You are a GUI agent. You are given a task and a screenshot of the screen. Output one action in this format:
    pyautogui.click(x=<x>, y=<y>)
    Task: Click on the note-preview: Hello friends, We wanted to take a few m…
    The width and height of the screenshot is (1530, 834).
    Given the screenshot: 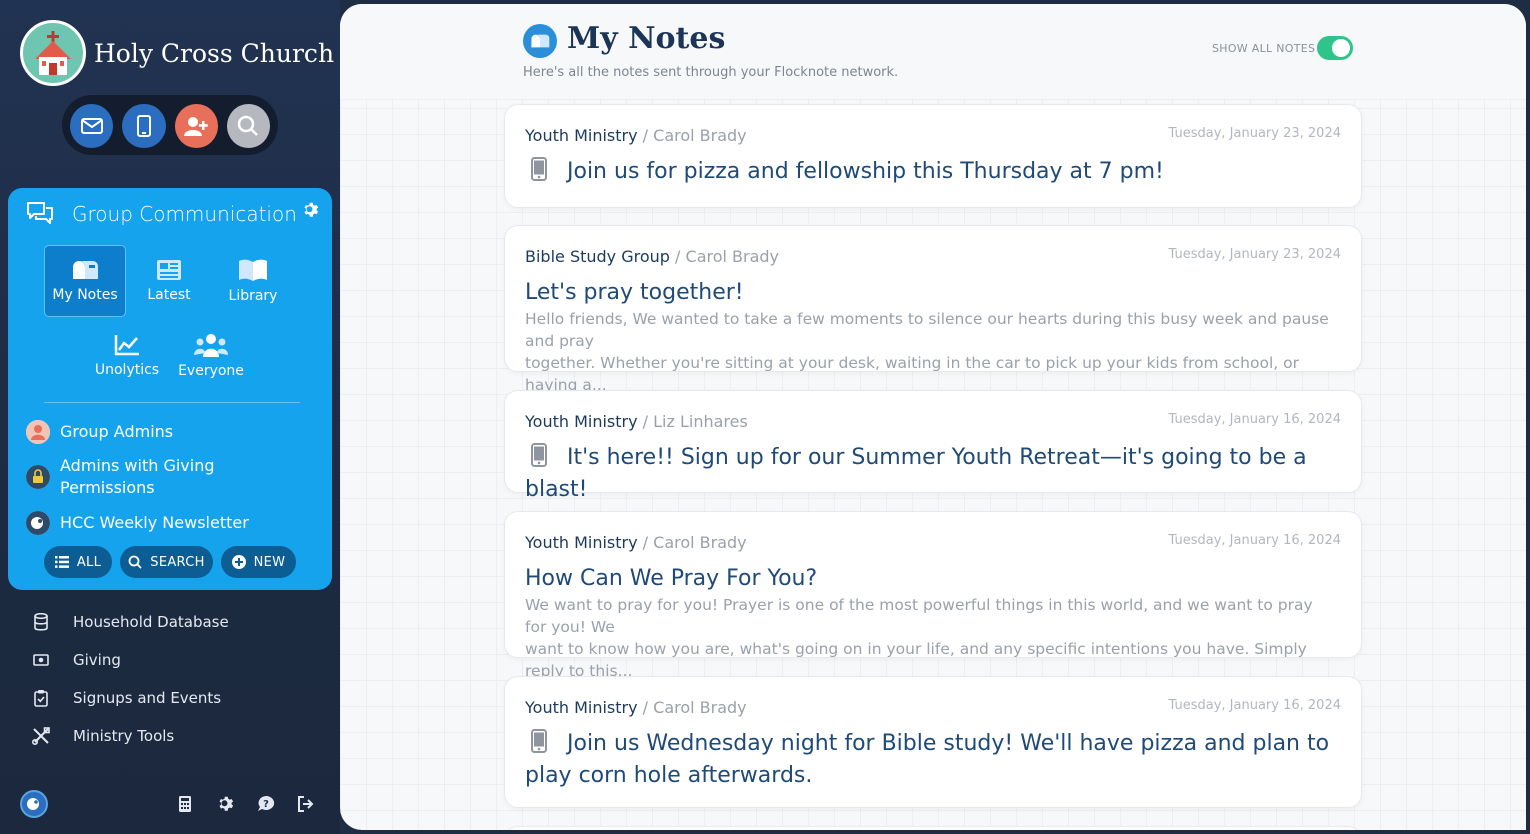 What is the action you would take?
    pyautogui.click(x=927, y=352)
    